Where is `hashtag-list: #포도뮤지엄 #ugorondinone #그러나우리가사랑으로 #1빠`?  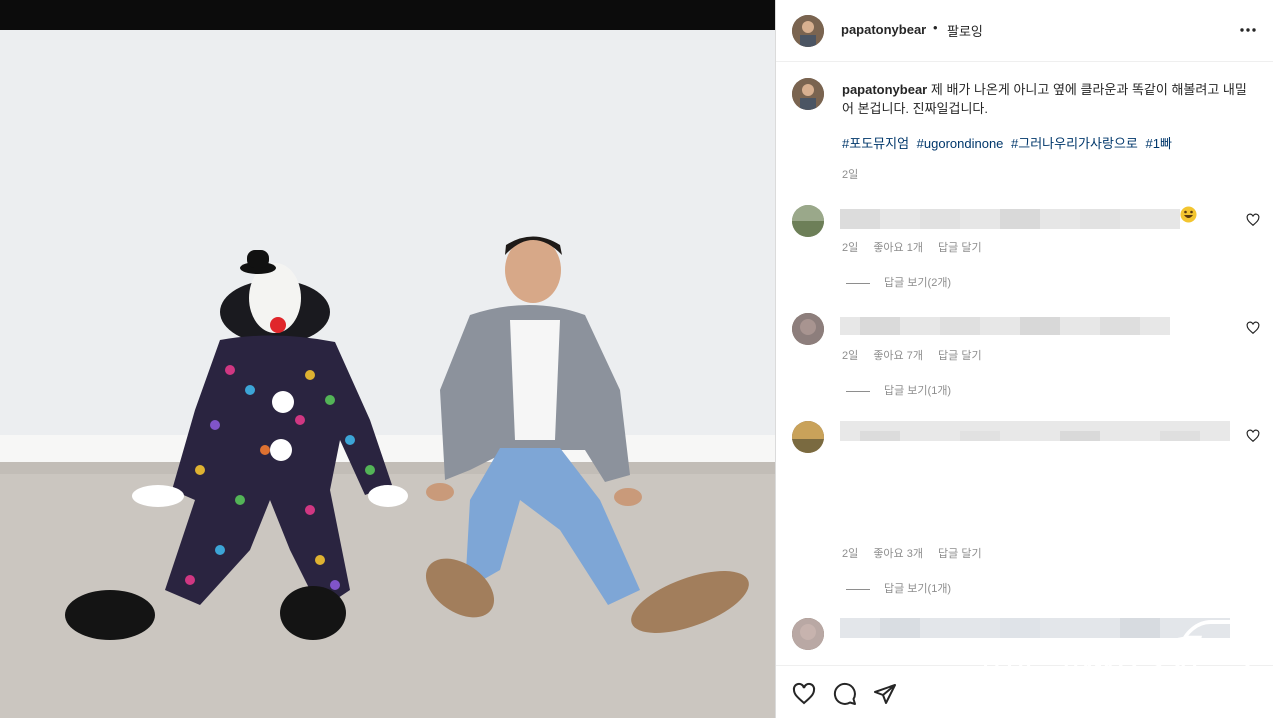 hashtag-list: #포도뮤지엄 #ugorondinone #그러나우리가사랑으로 #1빠 is located at coordinates (1009, 142).